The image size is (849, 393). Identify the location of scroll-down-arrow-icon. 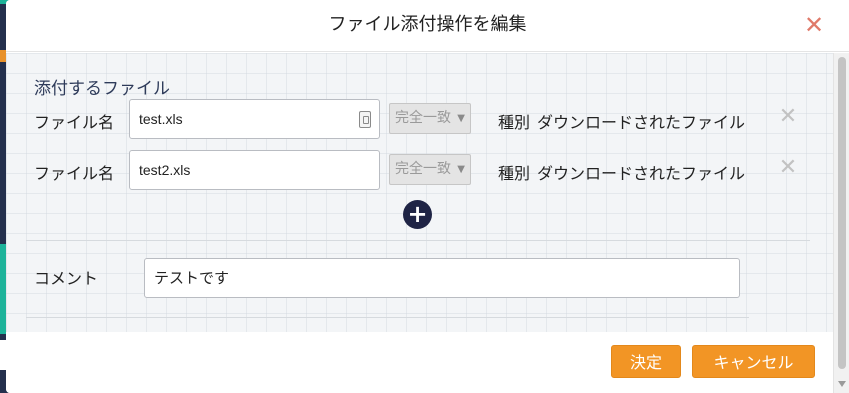
(842, 384).